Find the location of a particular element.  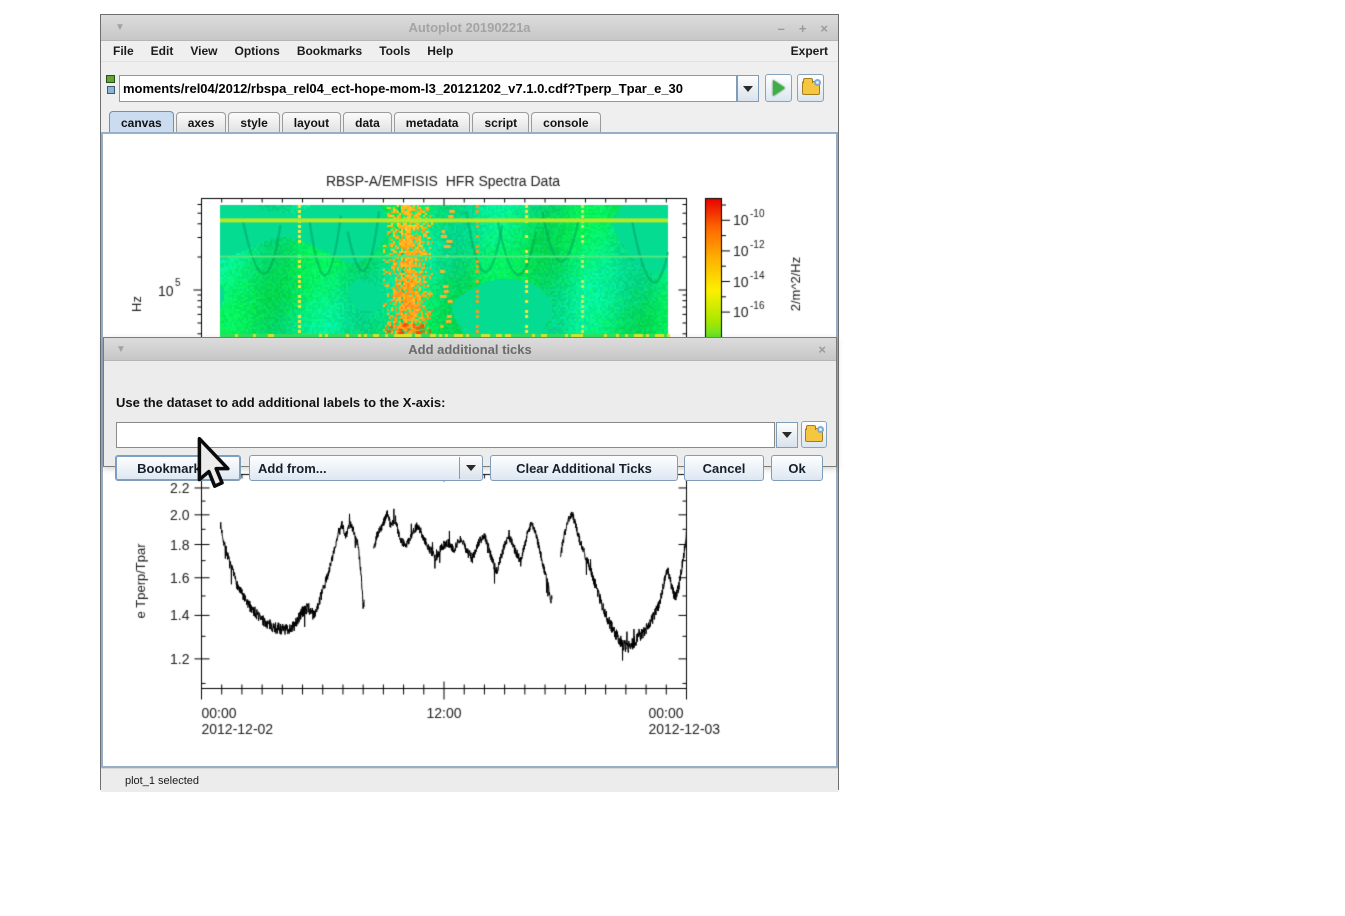

tab-canvas: canvas is located at coordinates (141, 121).